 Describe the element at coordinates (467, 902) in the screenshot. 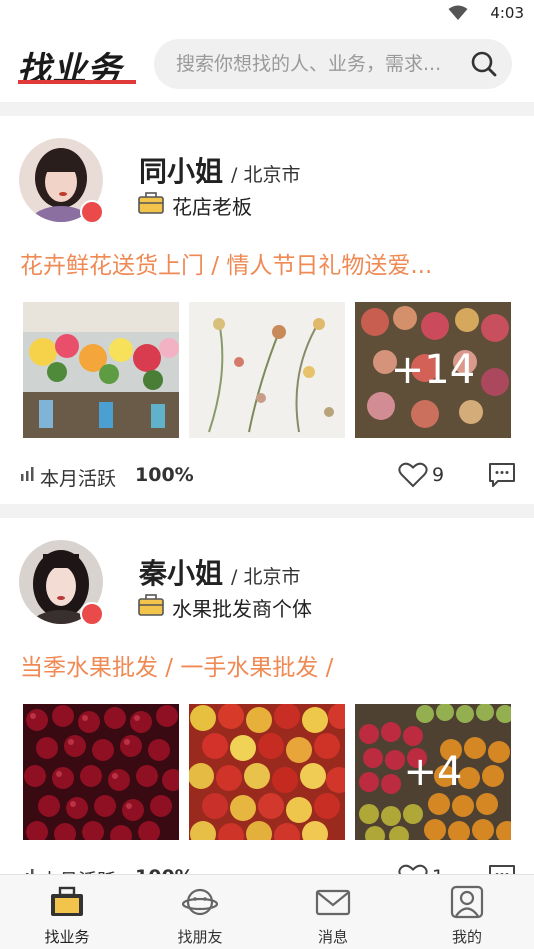

I see `user-icon` at that location.